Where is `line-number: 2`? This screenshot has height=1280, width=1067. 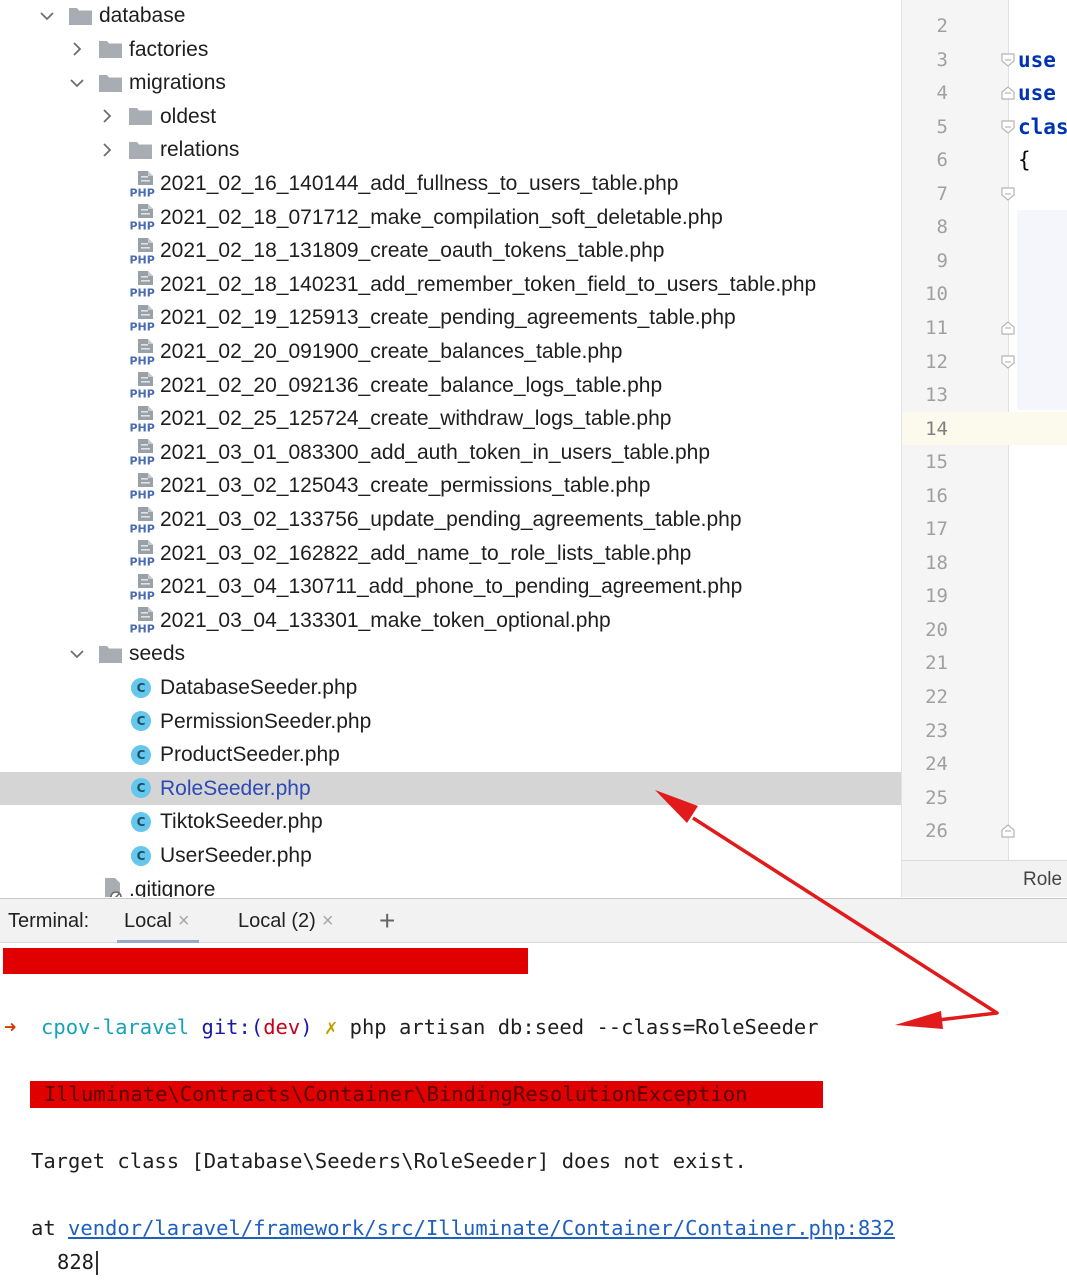
line-number: 2 is located at coordinates (942, 26).